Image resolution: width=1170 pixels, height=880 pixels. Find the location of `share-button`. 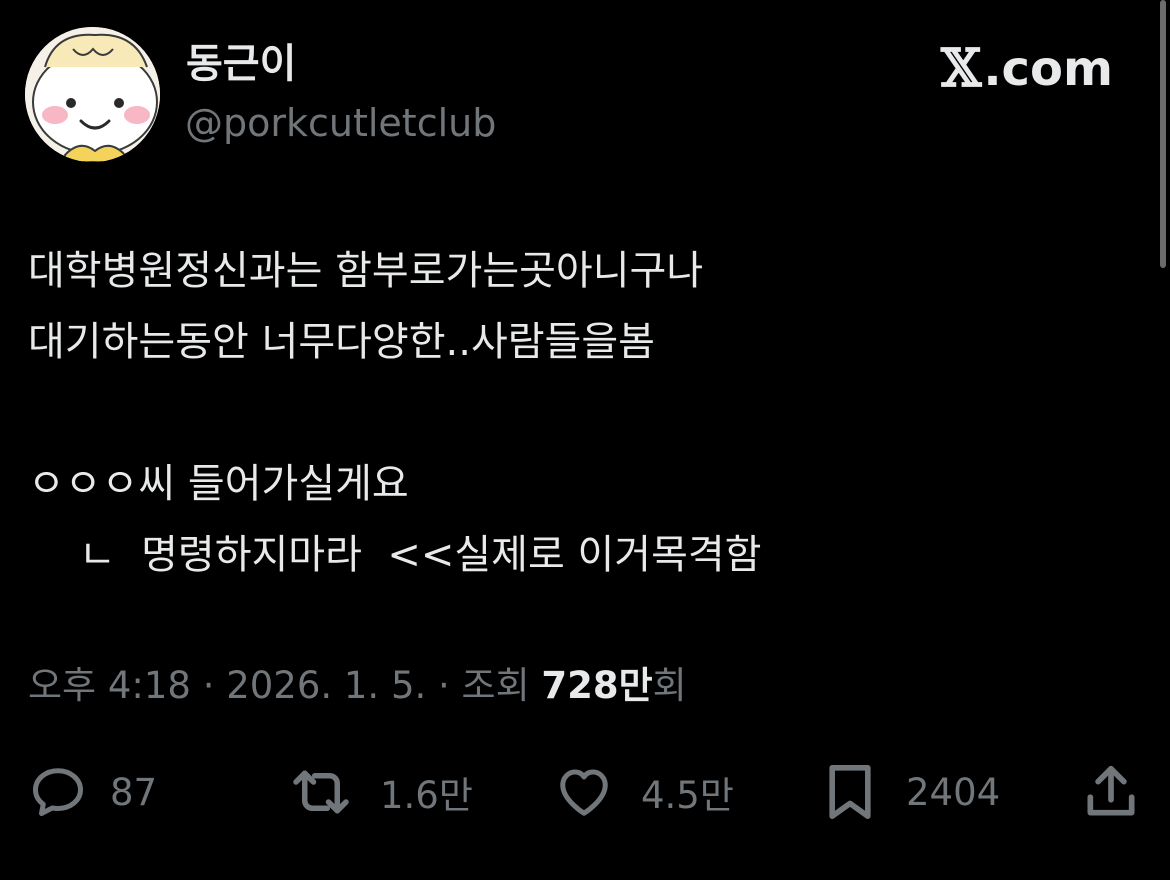

share-button is located at coordinates (1111, 792).